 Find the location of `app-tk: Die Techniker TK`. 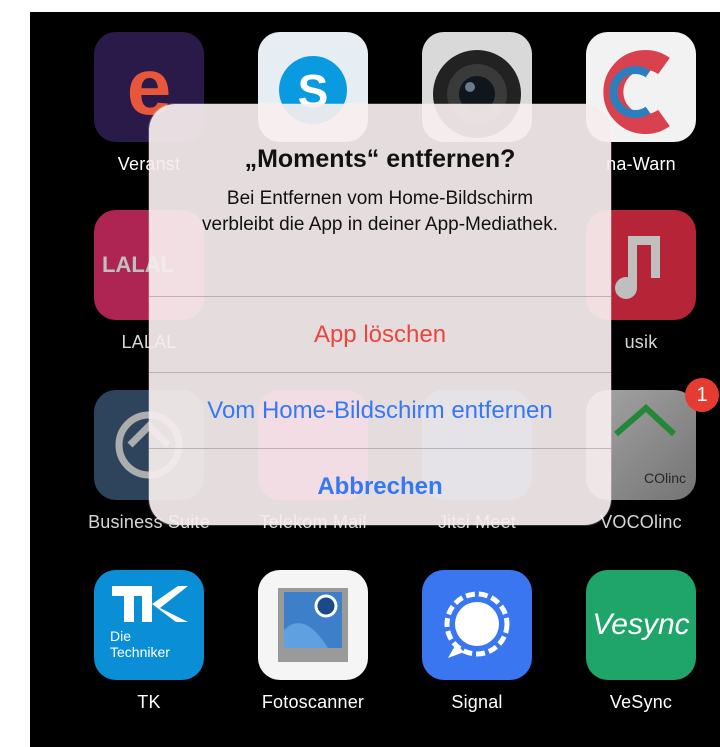

app-tk: Die Techniker TK is located at coordinates (149, 641).